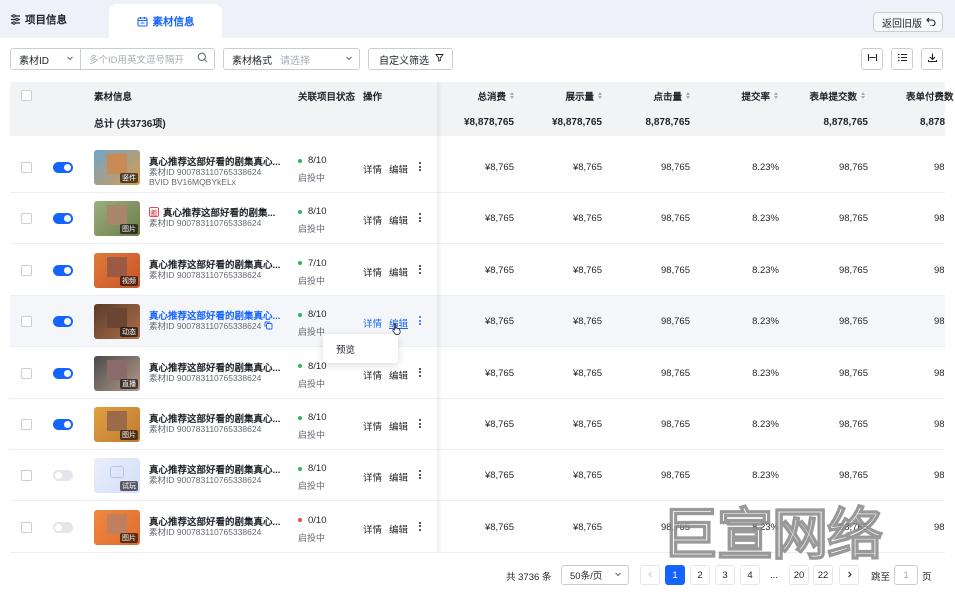 The image size is (955, 594). What do you see at coordinates (202, 59) in the screenshot?
I see `search-icon` at bounding box center [202, 59].